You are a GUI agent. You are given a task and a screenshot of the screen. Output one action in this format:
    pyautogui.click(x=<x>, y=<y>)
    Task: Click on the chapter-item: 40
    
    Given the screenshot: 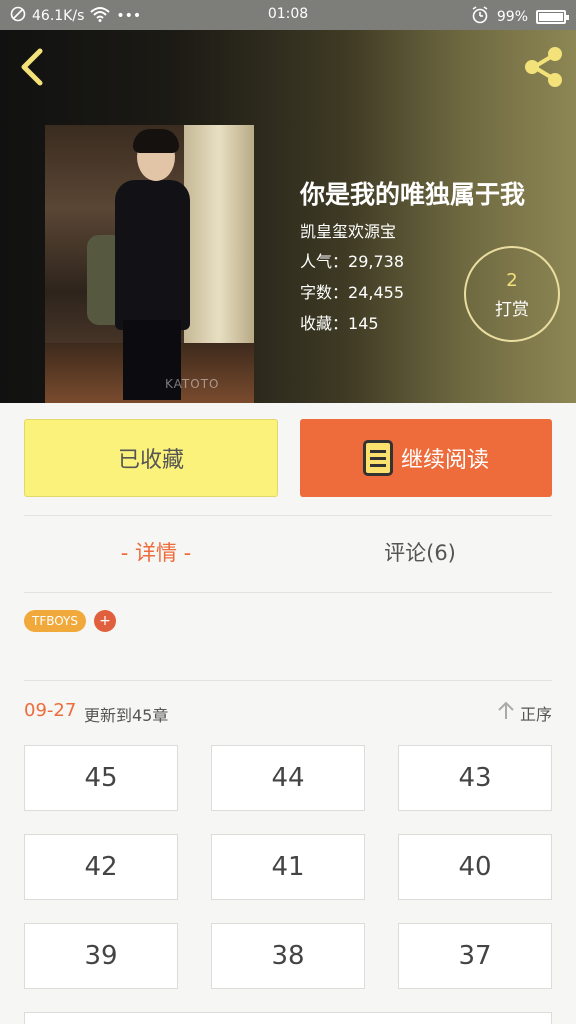 What is the action you would take?
    pyautogui.click(x=475, y=867)
    